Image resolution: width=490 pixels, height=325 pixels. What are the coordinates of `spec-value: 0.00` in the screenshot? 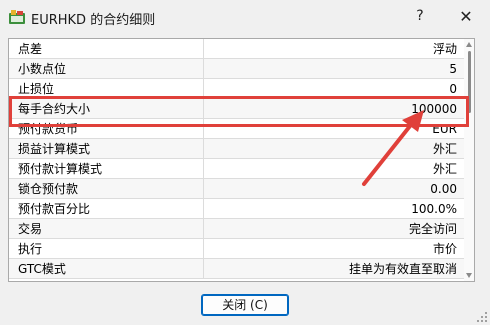 It's located at (443, 189).